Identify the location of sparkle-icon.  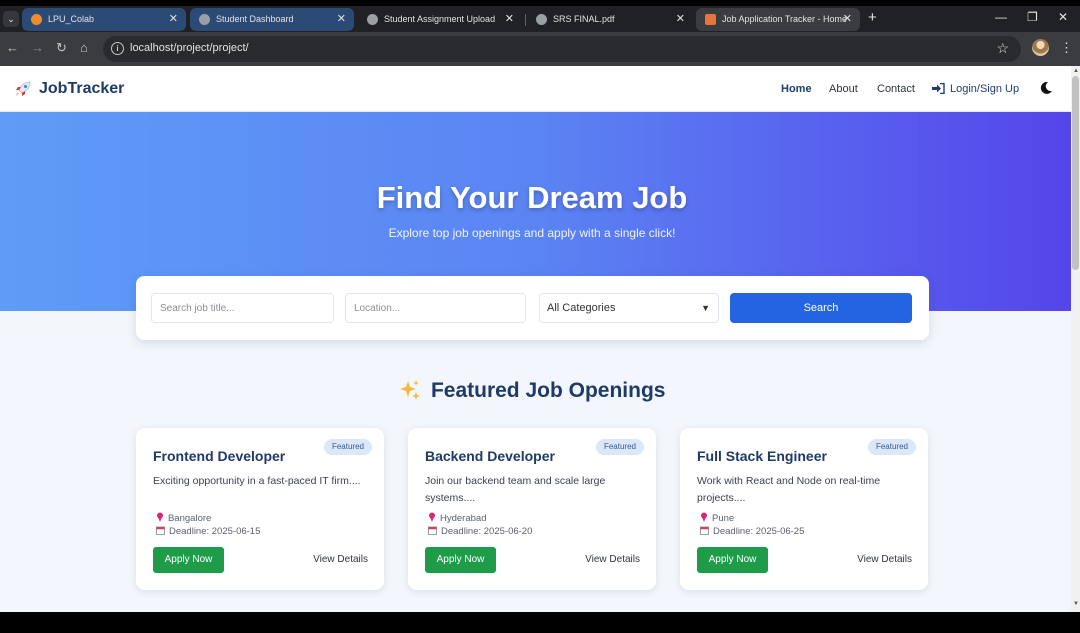
(409, 390).